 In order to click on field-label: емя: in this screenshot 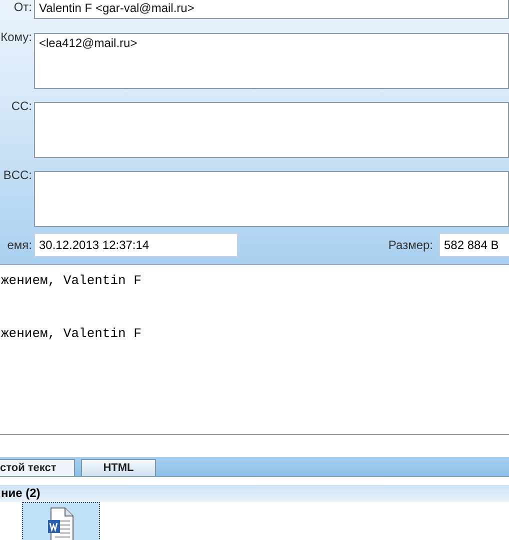, I will do `click(19, 245)`.